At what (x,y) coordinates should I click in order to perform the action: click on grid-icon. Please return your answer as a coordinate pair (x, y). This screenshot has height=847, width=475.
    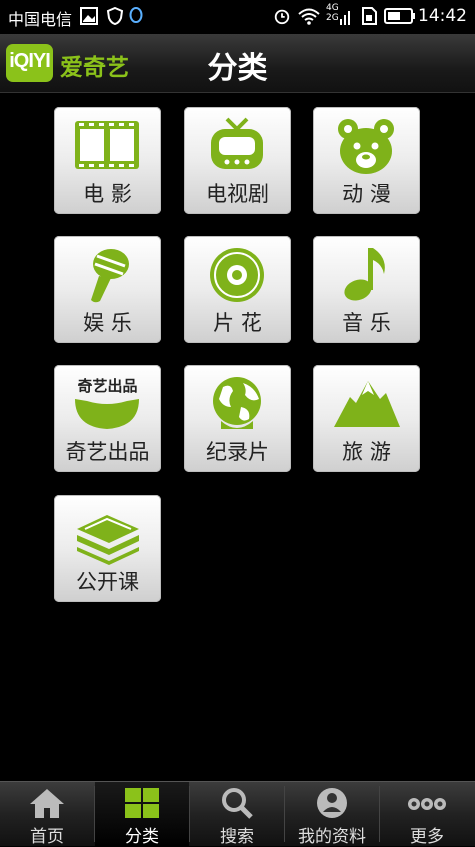
    Looking at the image, I should click on (142, 803).